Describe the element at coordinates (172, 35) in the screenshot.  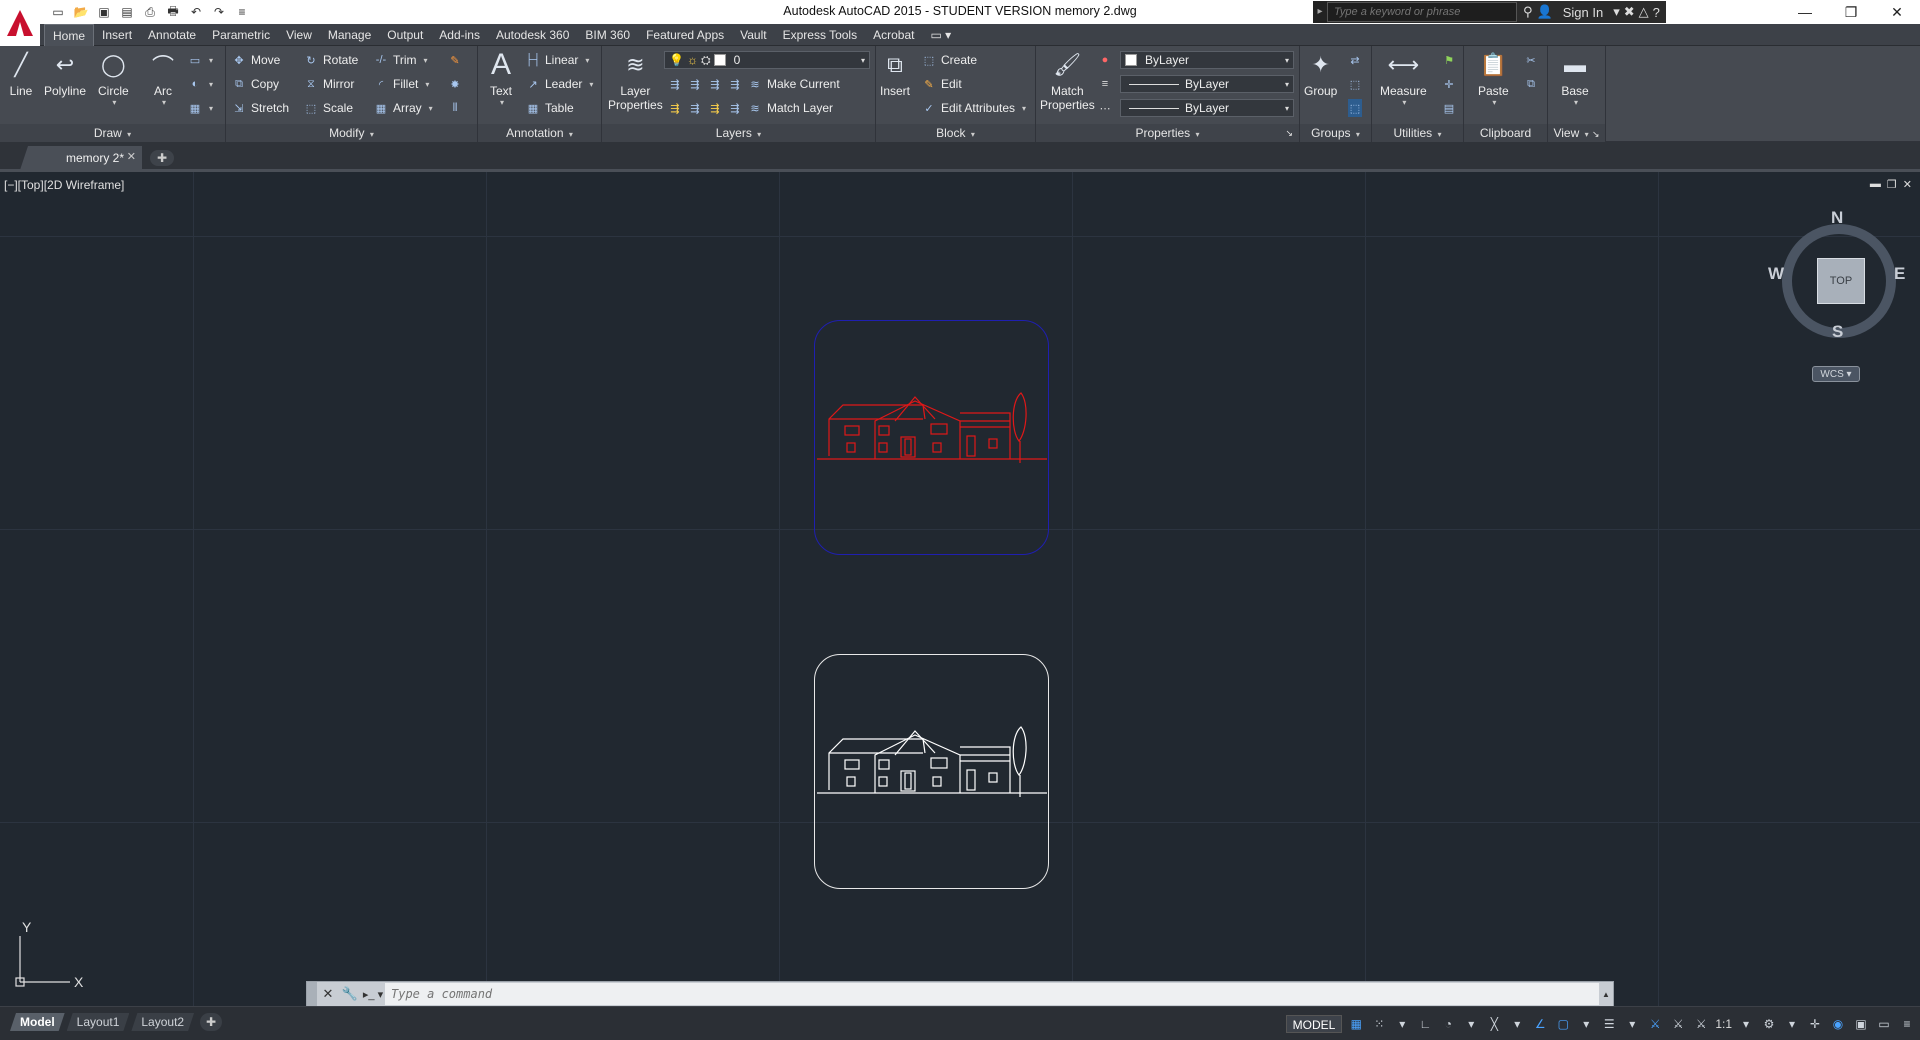
I see `tab-annotate: Annotate` at that location.